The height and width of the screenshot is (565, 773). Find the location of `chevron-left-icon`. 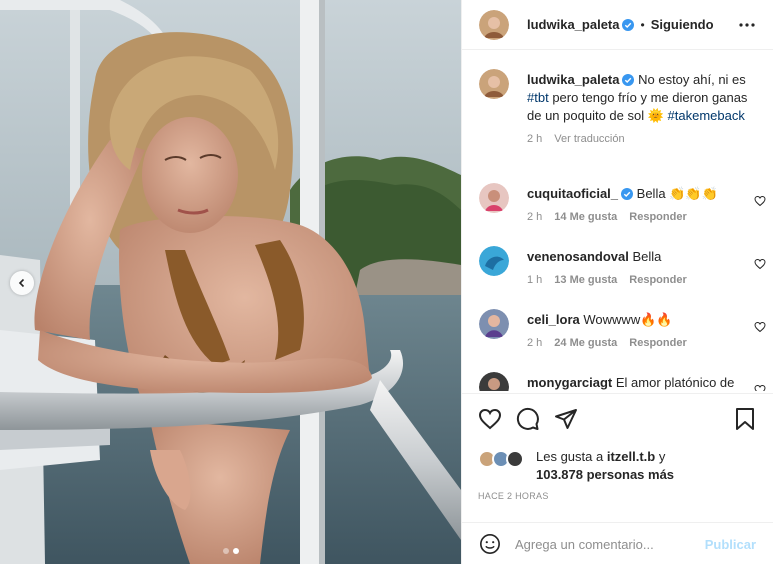

chevron-left-icon is located at coordinates (21, 283).